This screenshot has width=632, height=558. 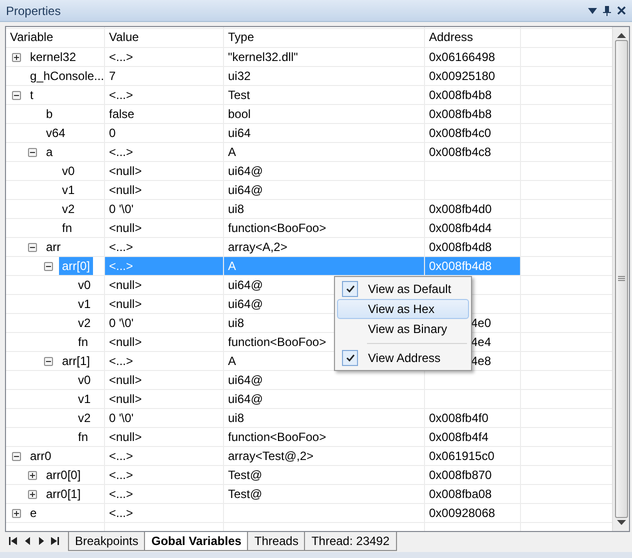 I want to click on menu-item: View as Hex, so click(x=403, y=309).